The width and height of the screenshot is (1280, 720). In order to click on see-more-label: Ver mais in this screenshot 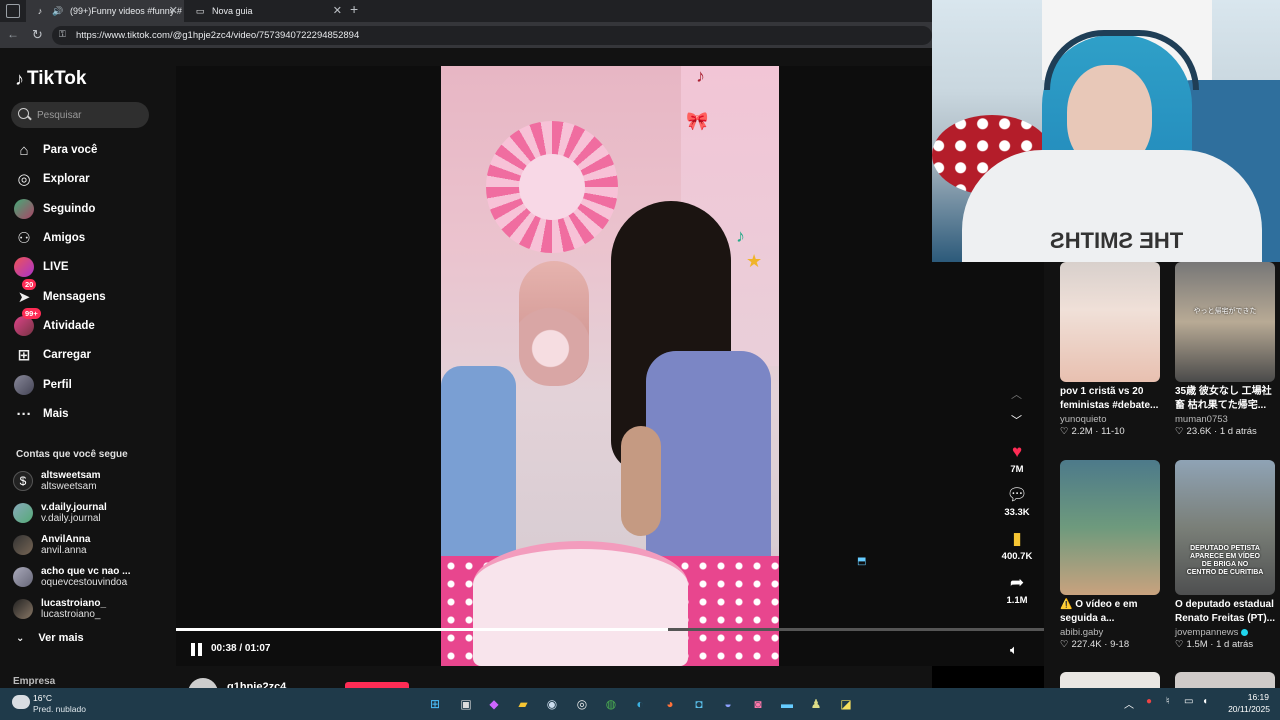, I will do `click(61, 638)`.